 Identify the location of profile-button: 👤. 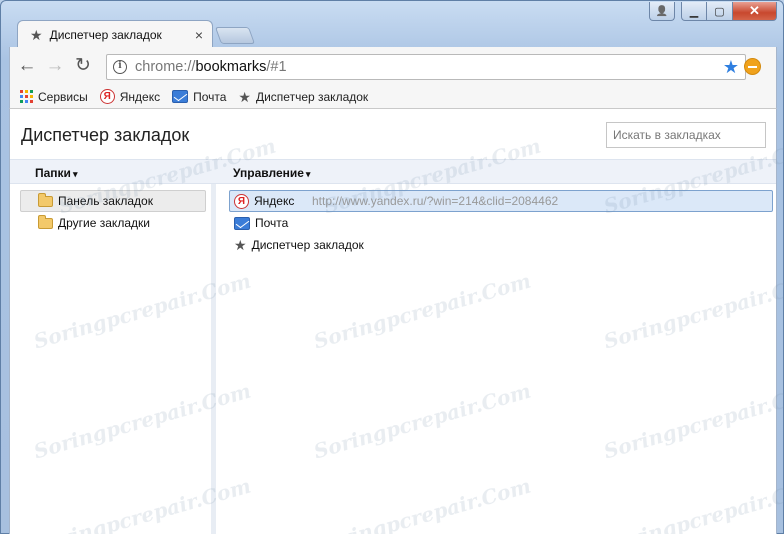
(662, 11).